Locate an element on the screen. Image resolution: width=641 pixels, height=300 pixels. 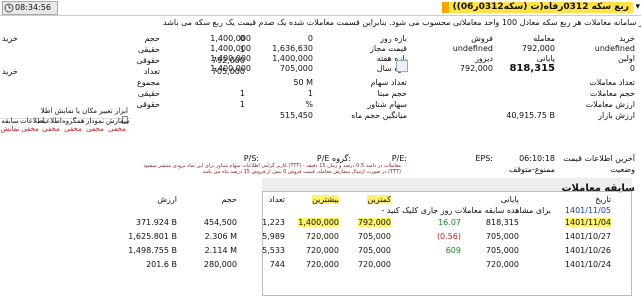
label-base-vol: حجم مبنا is located at coordinates (392, 93).